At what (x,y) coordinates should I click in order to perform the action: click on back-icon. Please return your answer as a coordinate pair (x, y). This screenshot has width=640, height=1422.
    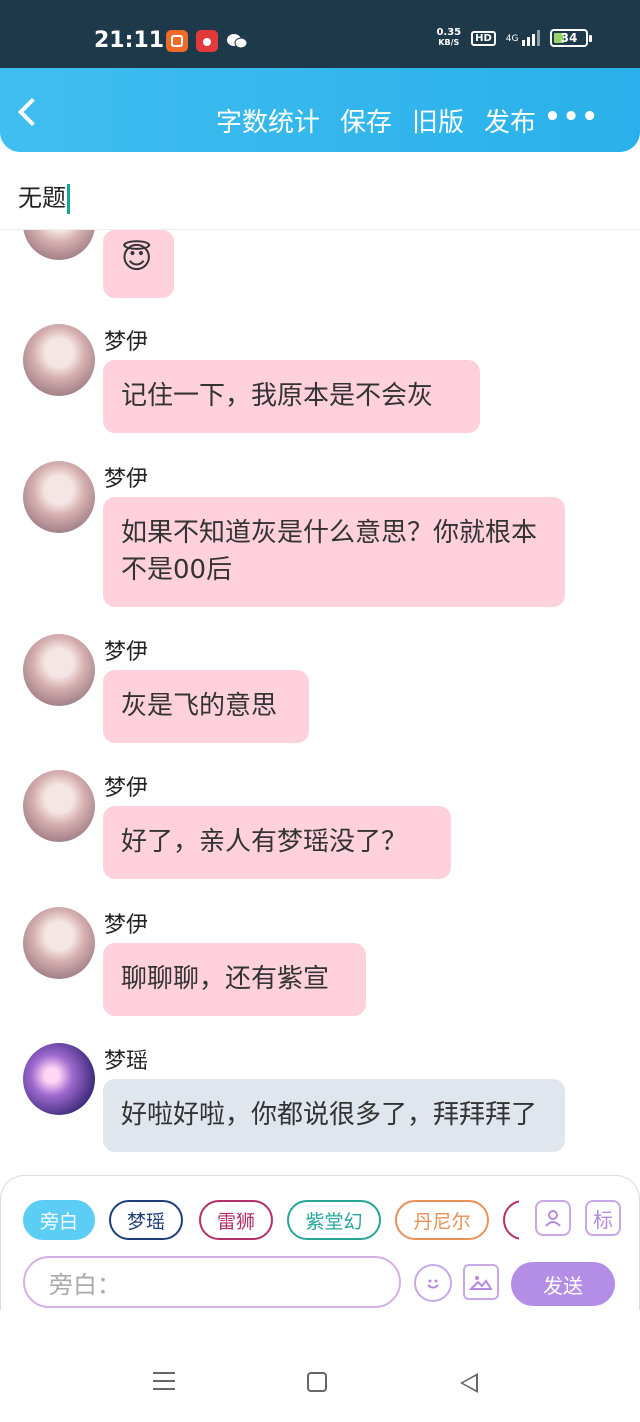
    Looking at the image, I should click on (469, 1383).